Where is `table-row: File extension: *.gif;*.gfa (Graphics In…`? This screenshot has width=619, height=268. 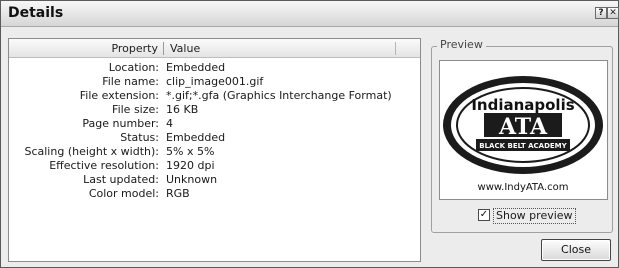 table-row: File extension: *.gif;*.gfa (Graphics In… is located at coordinates (214, 96).